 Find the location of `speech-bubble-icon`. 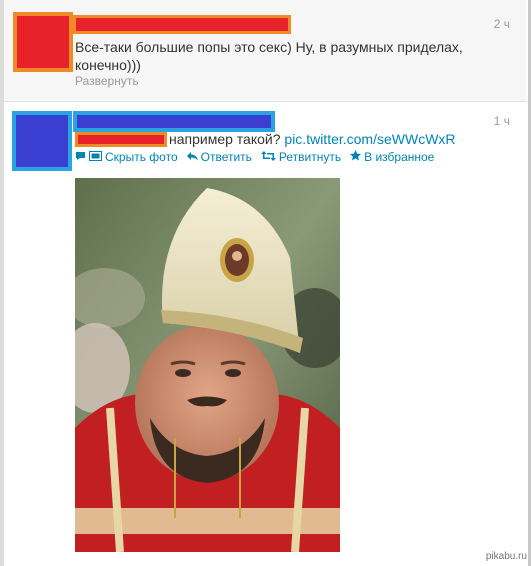

speech-bubble-icon is located at coordinates (80, 157).